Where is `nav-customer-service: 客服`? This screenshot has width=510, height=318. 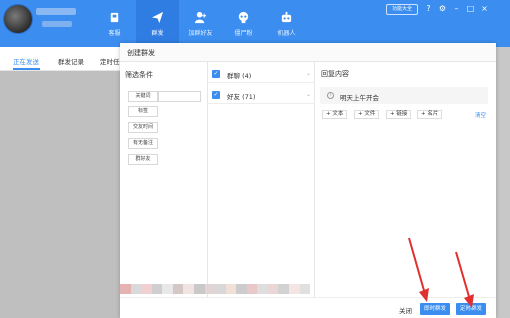 nav-customer-service: 客服 is located at coordinates (114, 23).